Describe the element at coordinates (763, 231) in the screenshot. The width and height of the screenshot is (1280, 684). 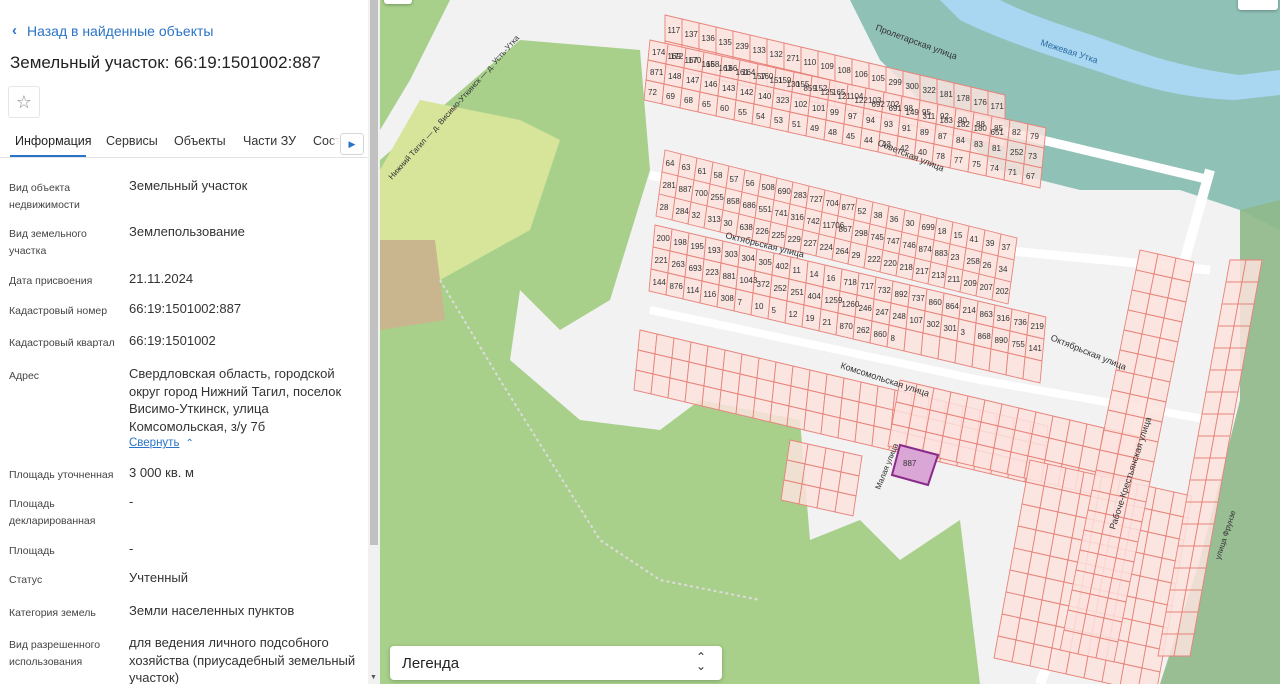
I see `parcel-number-label: 226` at that location.